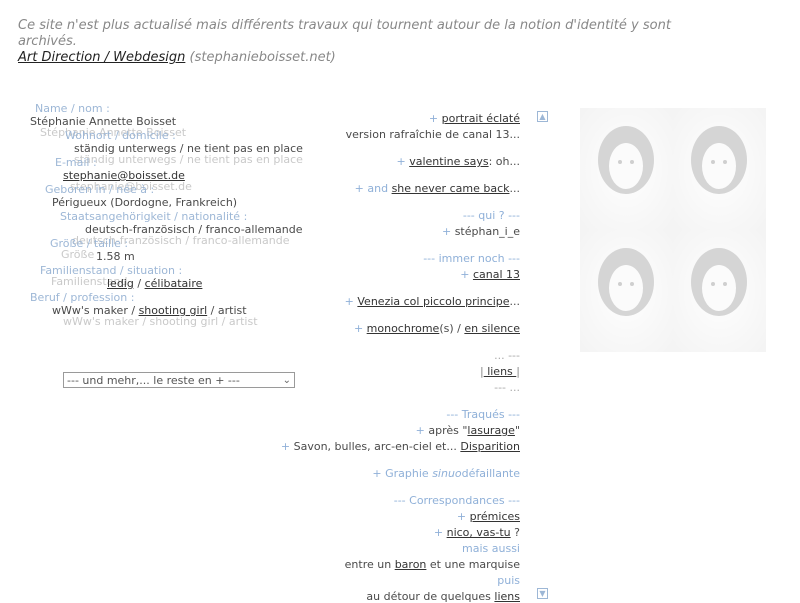 The image size is (800, 603). I want to click on name-value: Stéphanie Annette Boisset, so click(103, 121).